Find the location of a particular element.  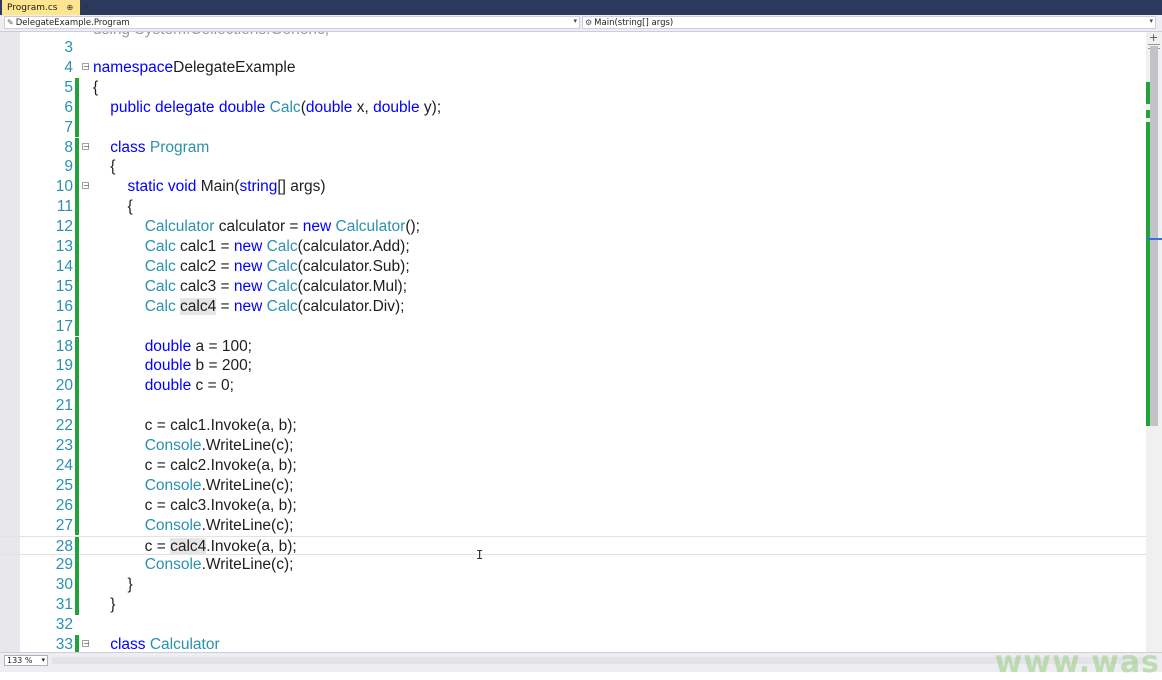

code-text: c = calc2.Invoke(a, b); is located at coordinates (195, 465).